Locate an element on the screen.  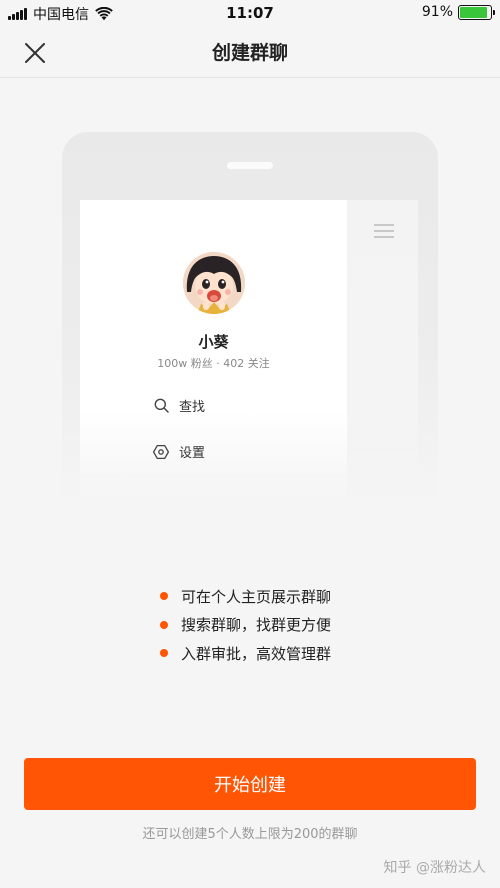
avatar is located at coordinates (214, 283).